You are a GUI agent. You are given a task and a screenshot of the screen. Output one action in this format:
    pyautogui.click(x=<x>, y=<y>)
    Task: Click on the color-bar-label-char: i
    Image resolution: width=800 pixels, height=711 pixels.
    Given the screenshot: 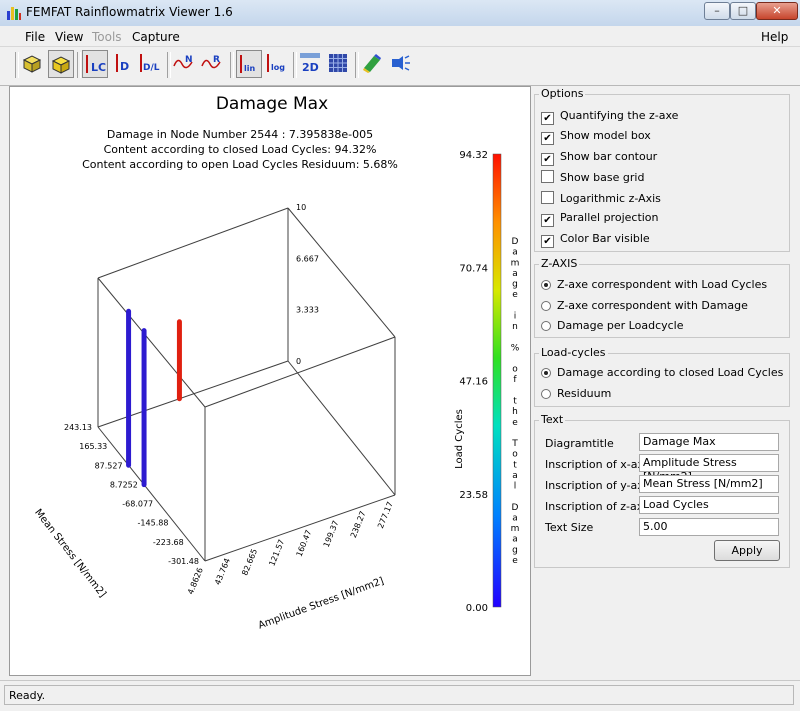 What is the action you would take?
    pyautogui.click(x=515, y=316)
    